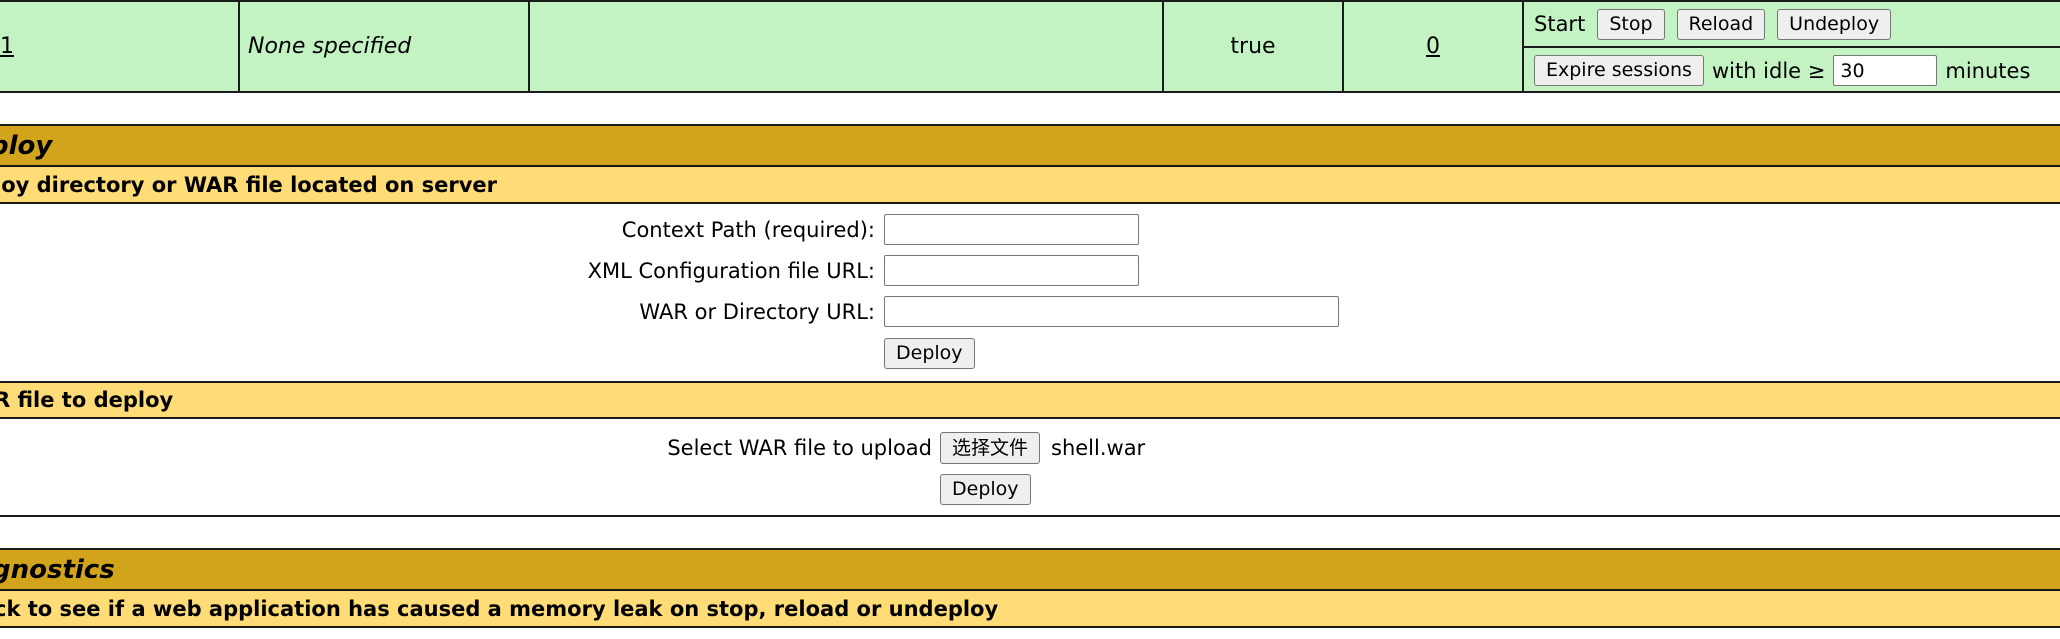 Image resolution: width=2060 pixels, height=639 pixels. I want to click on upload-deploy-button: Deploy, so click(985, 489).